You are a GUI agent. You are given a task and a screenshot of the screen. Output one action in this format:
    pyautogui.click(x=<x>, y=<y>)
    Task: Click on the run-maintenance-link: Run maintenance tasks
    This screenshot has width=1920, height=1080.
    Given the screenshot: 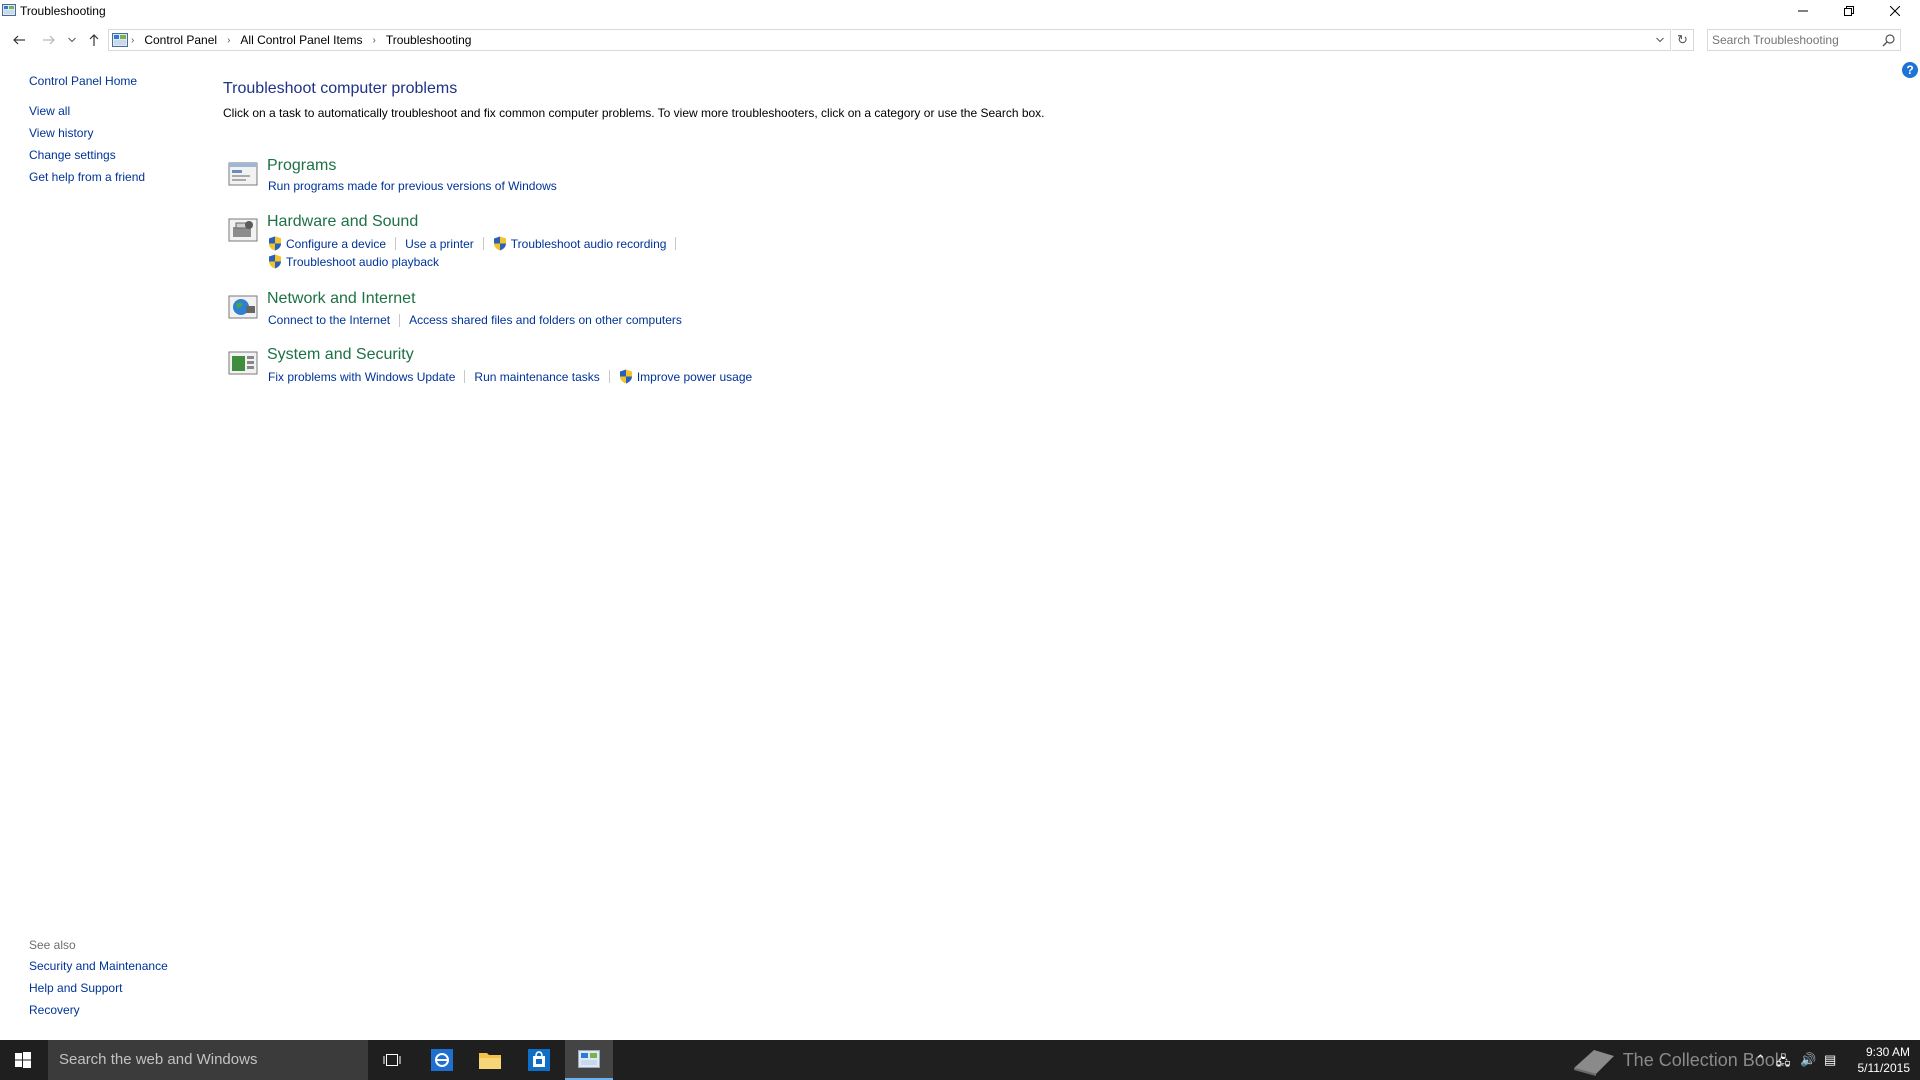 What is the action you would take?
    pyautogui.click(x=536, y=377)
    